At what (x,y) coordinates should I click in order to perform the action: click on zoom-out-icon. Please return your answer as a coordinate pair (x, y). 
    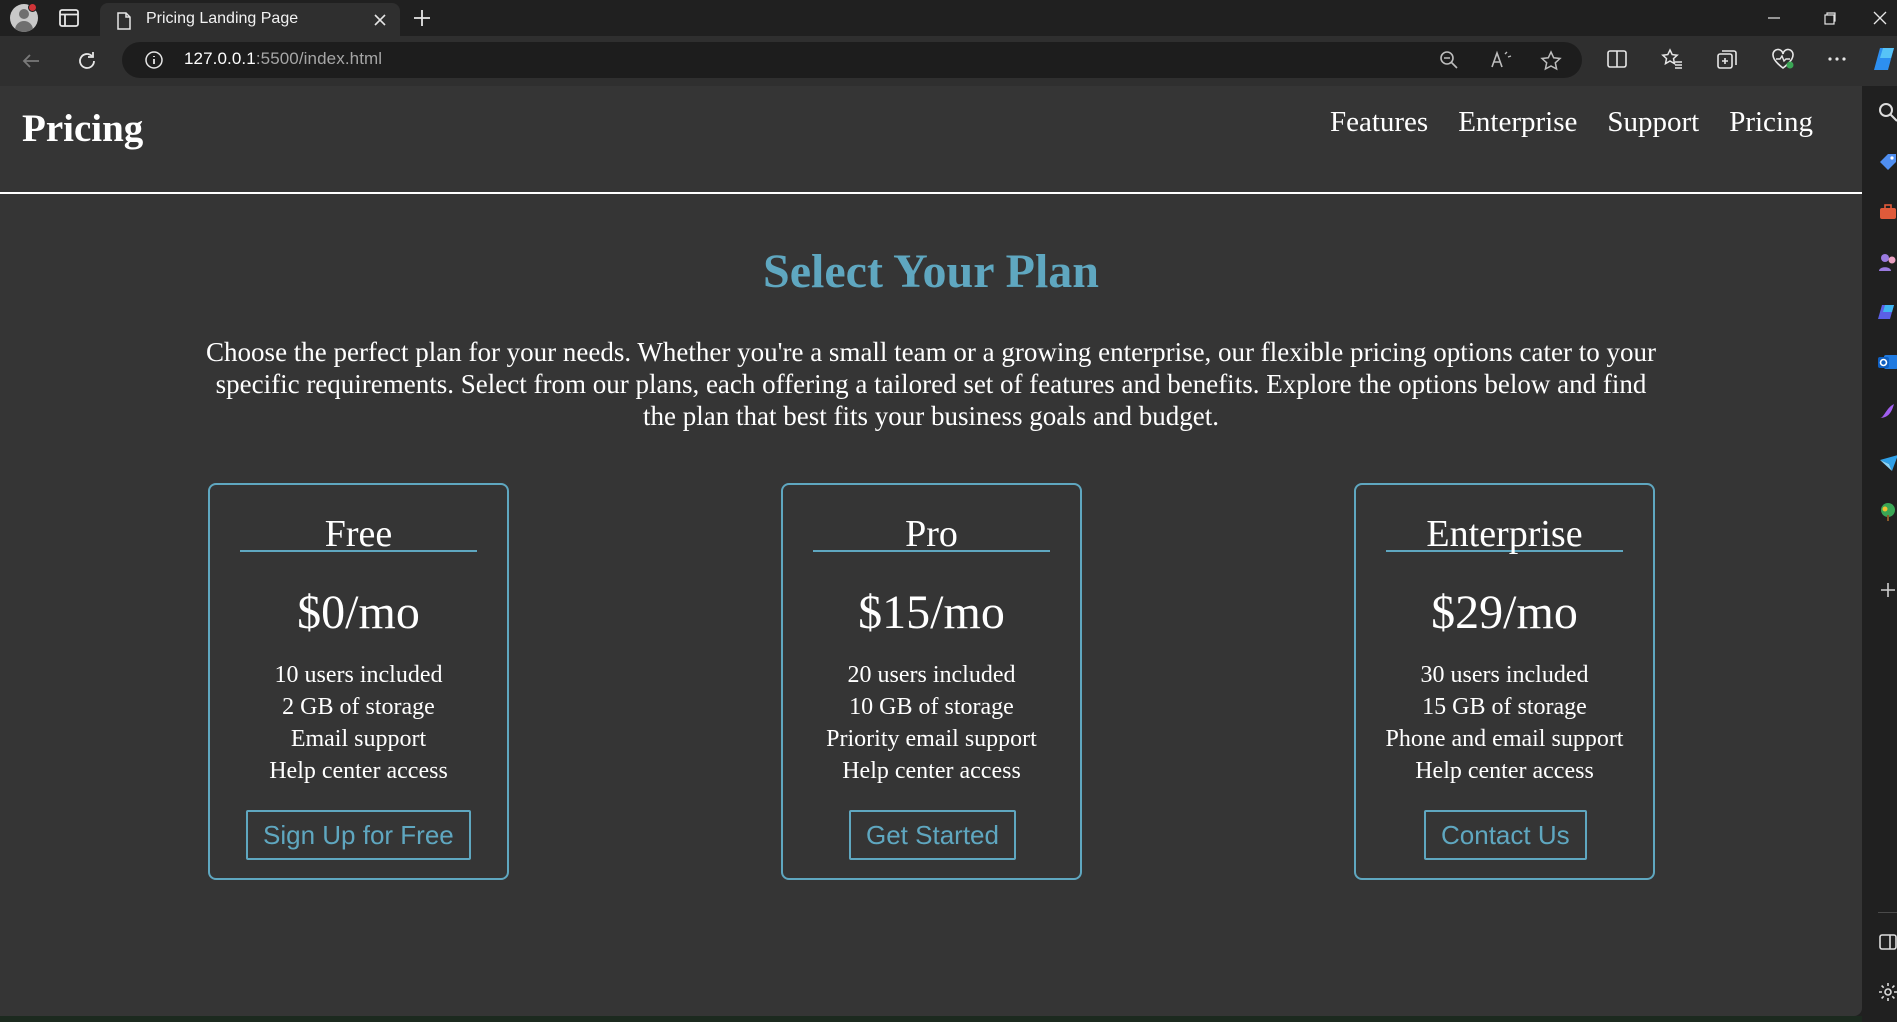
    Looking at the image, I should click on (1449, 60).